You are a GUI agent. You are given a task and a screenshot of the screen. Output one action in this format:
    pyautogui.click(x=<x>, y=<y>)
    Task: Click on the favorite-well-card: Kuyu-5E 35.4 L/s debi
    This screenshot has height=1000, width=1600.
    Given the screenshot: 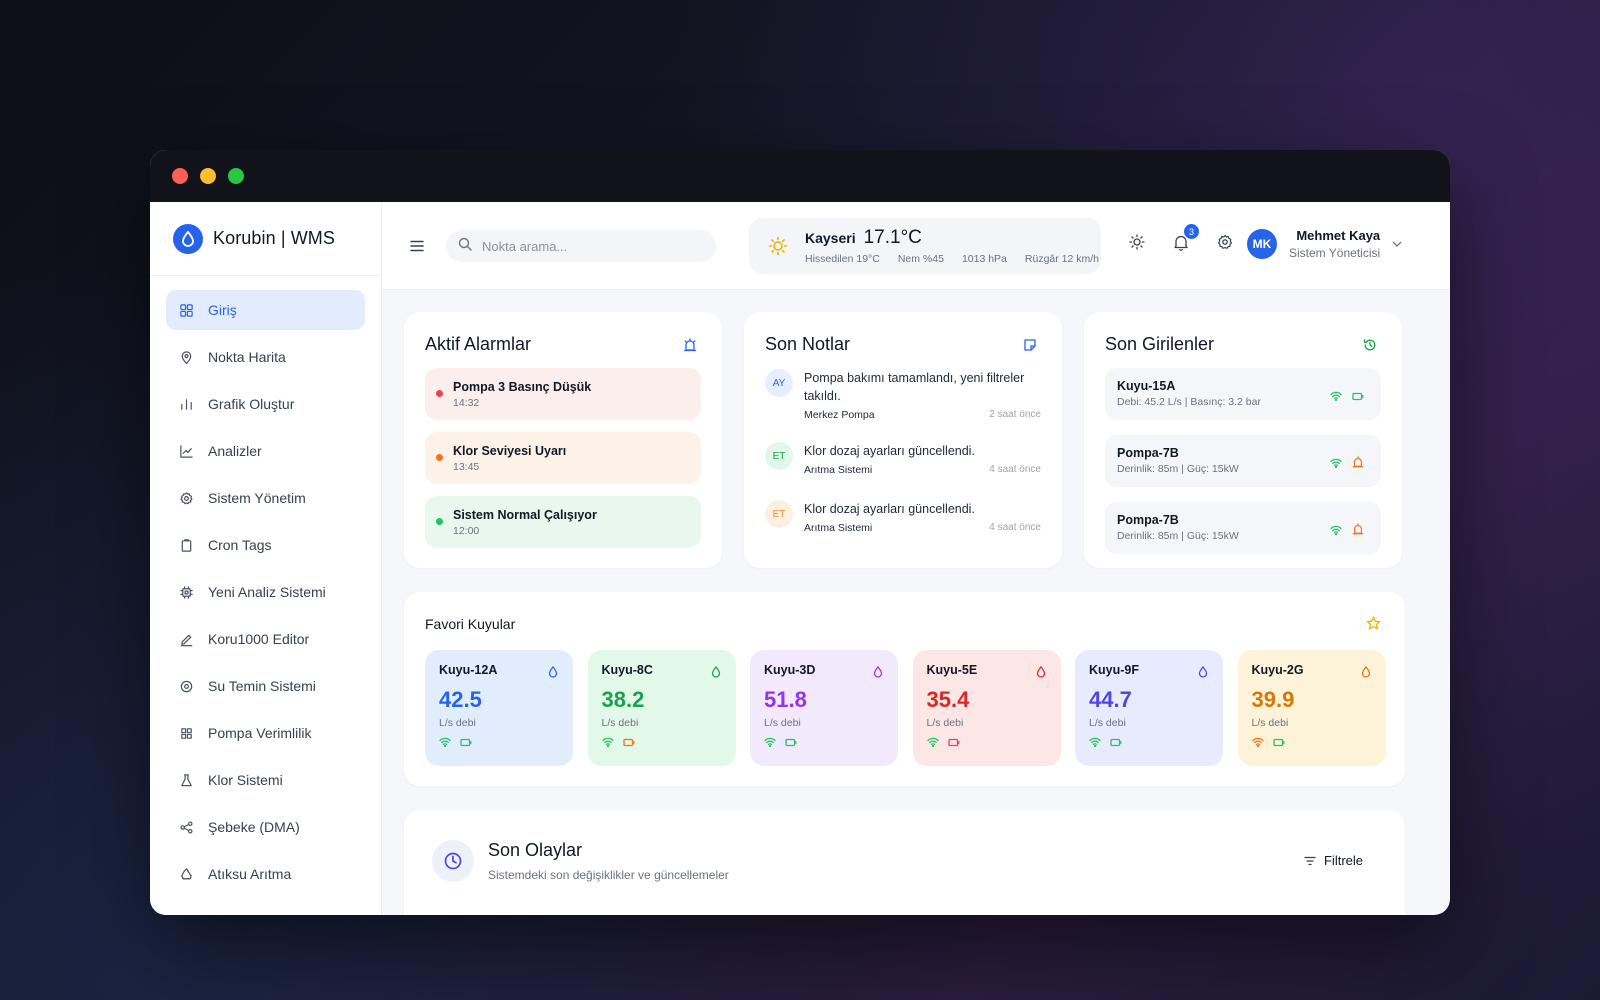 What is the action you would take?
    pyautogui.click(x=986, y=708)
    